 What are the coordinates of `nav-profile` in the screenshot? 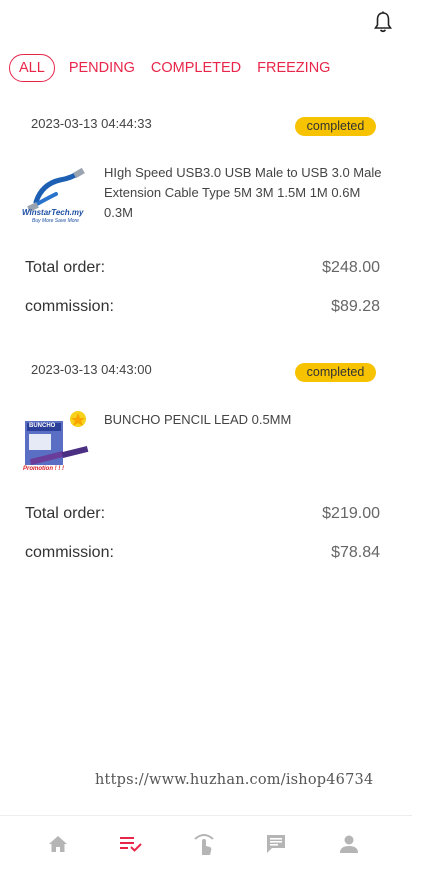 It's located at (349, 844).